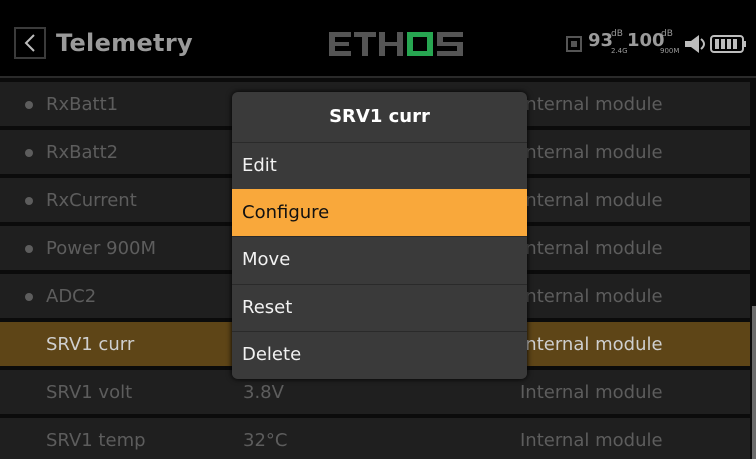 Image resolution: width=756 pixels, height=459 pixels. I want to click on back-button, so click(30, 43).